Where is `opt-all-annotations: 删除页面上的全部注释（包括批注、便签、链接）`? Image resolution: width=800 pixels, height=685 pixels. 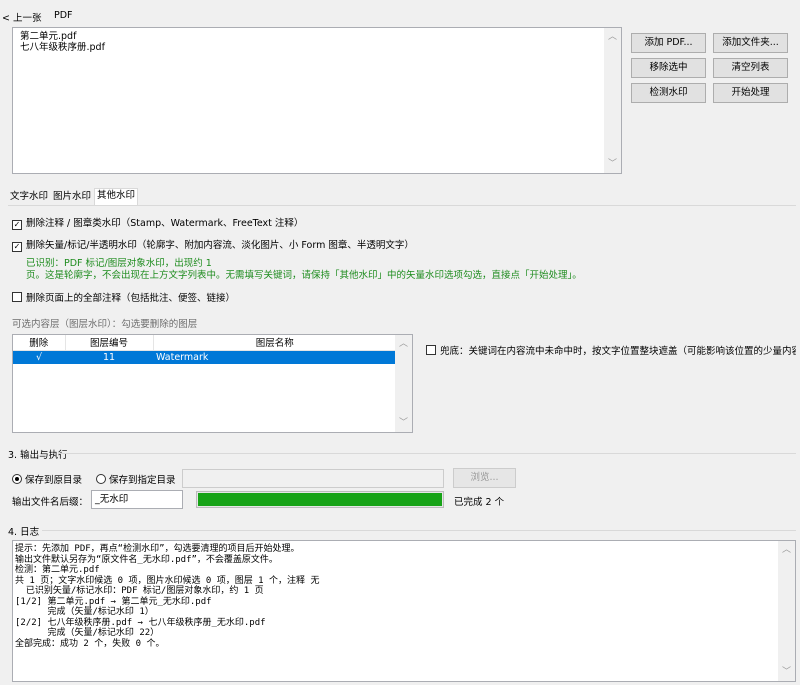
opt-all-annotations: 删除页面上的全部注释（包括批注、便签、链接） is located at coordinates (123, 297).